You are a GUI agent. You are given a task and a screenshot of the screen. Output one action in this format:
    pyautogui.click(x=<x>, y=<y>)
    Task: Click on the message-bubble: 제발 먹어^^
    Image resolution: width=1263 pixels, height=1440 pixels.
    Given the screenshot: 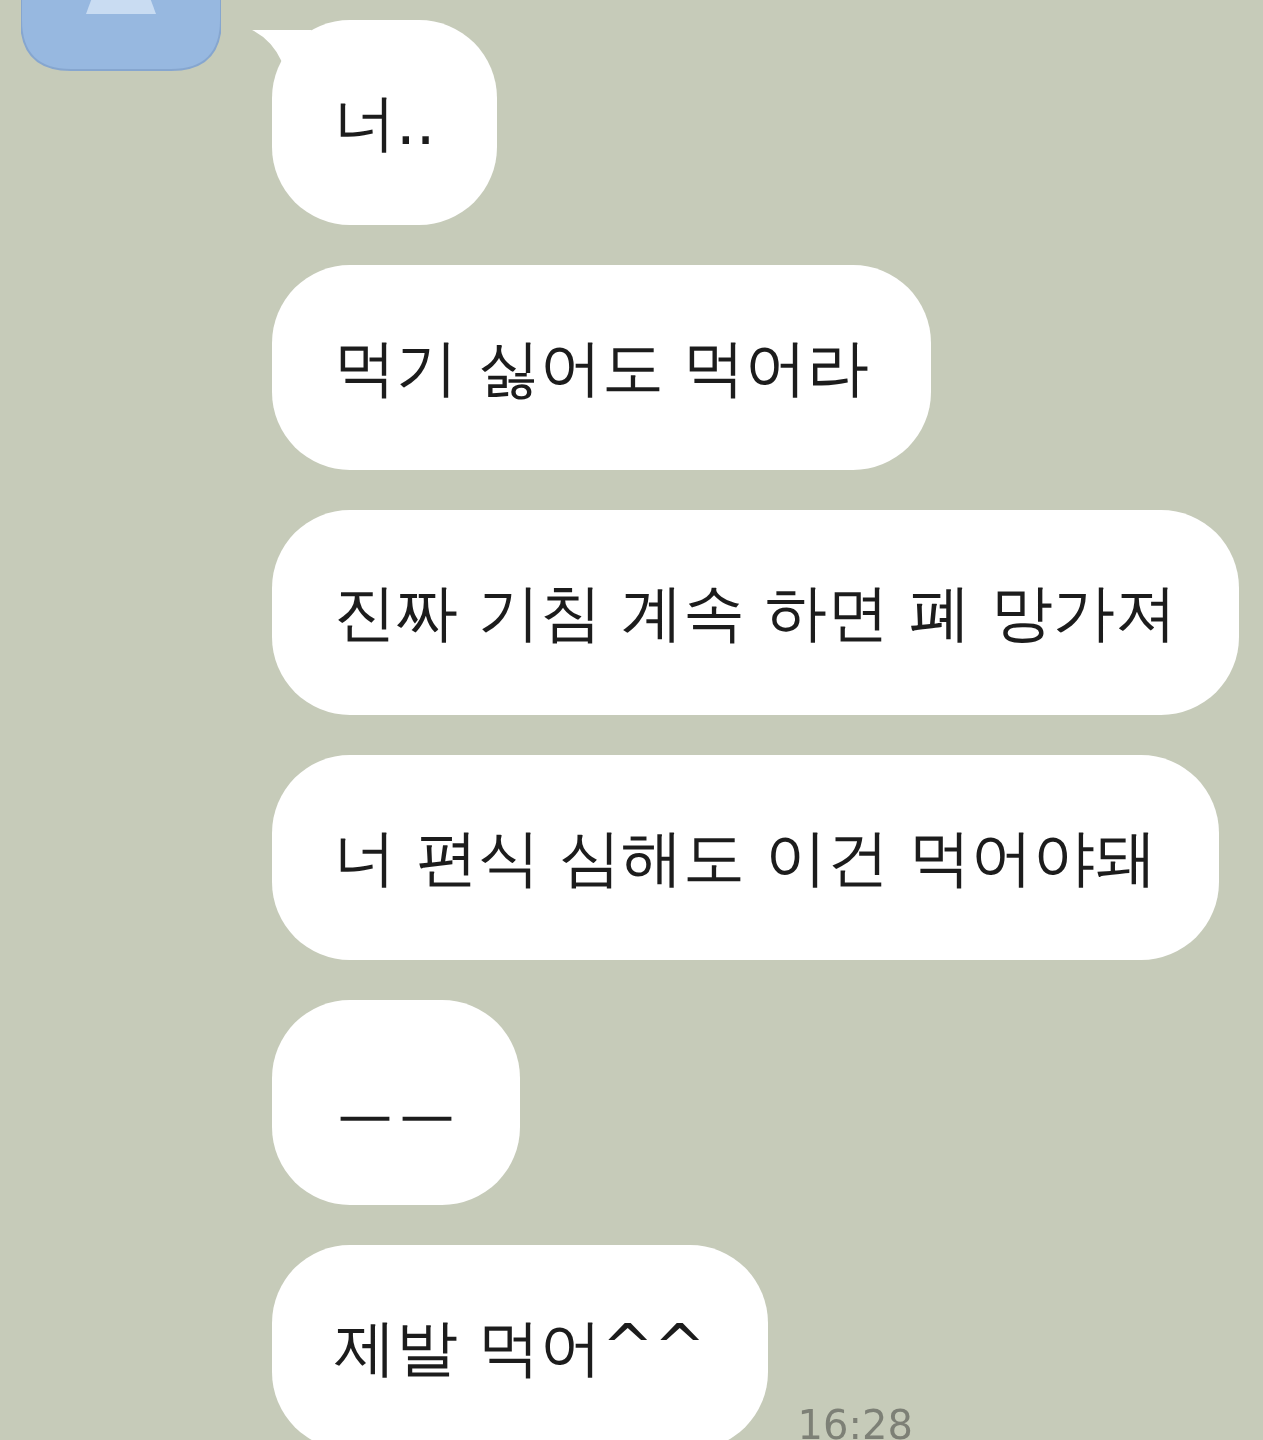 What is the action you would take?
    pyautogui.click(x=520, y=1342)
    